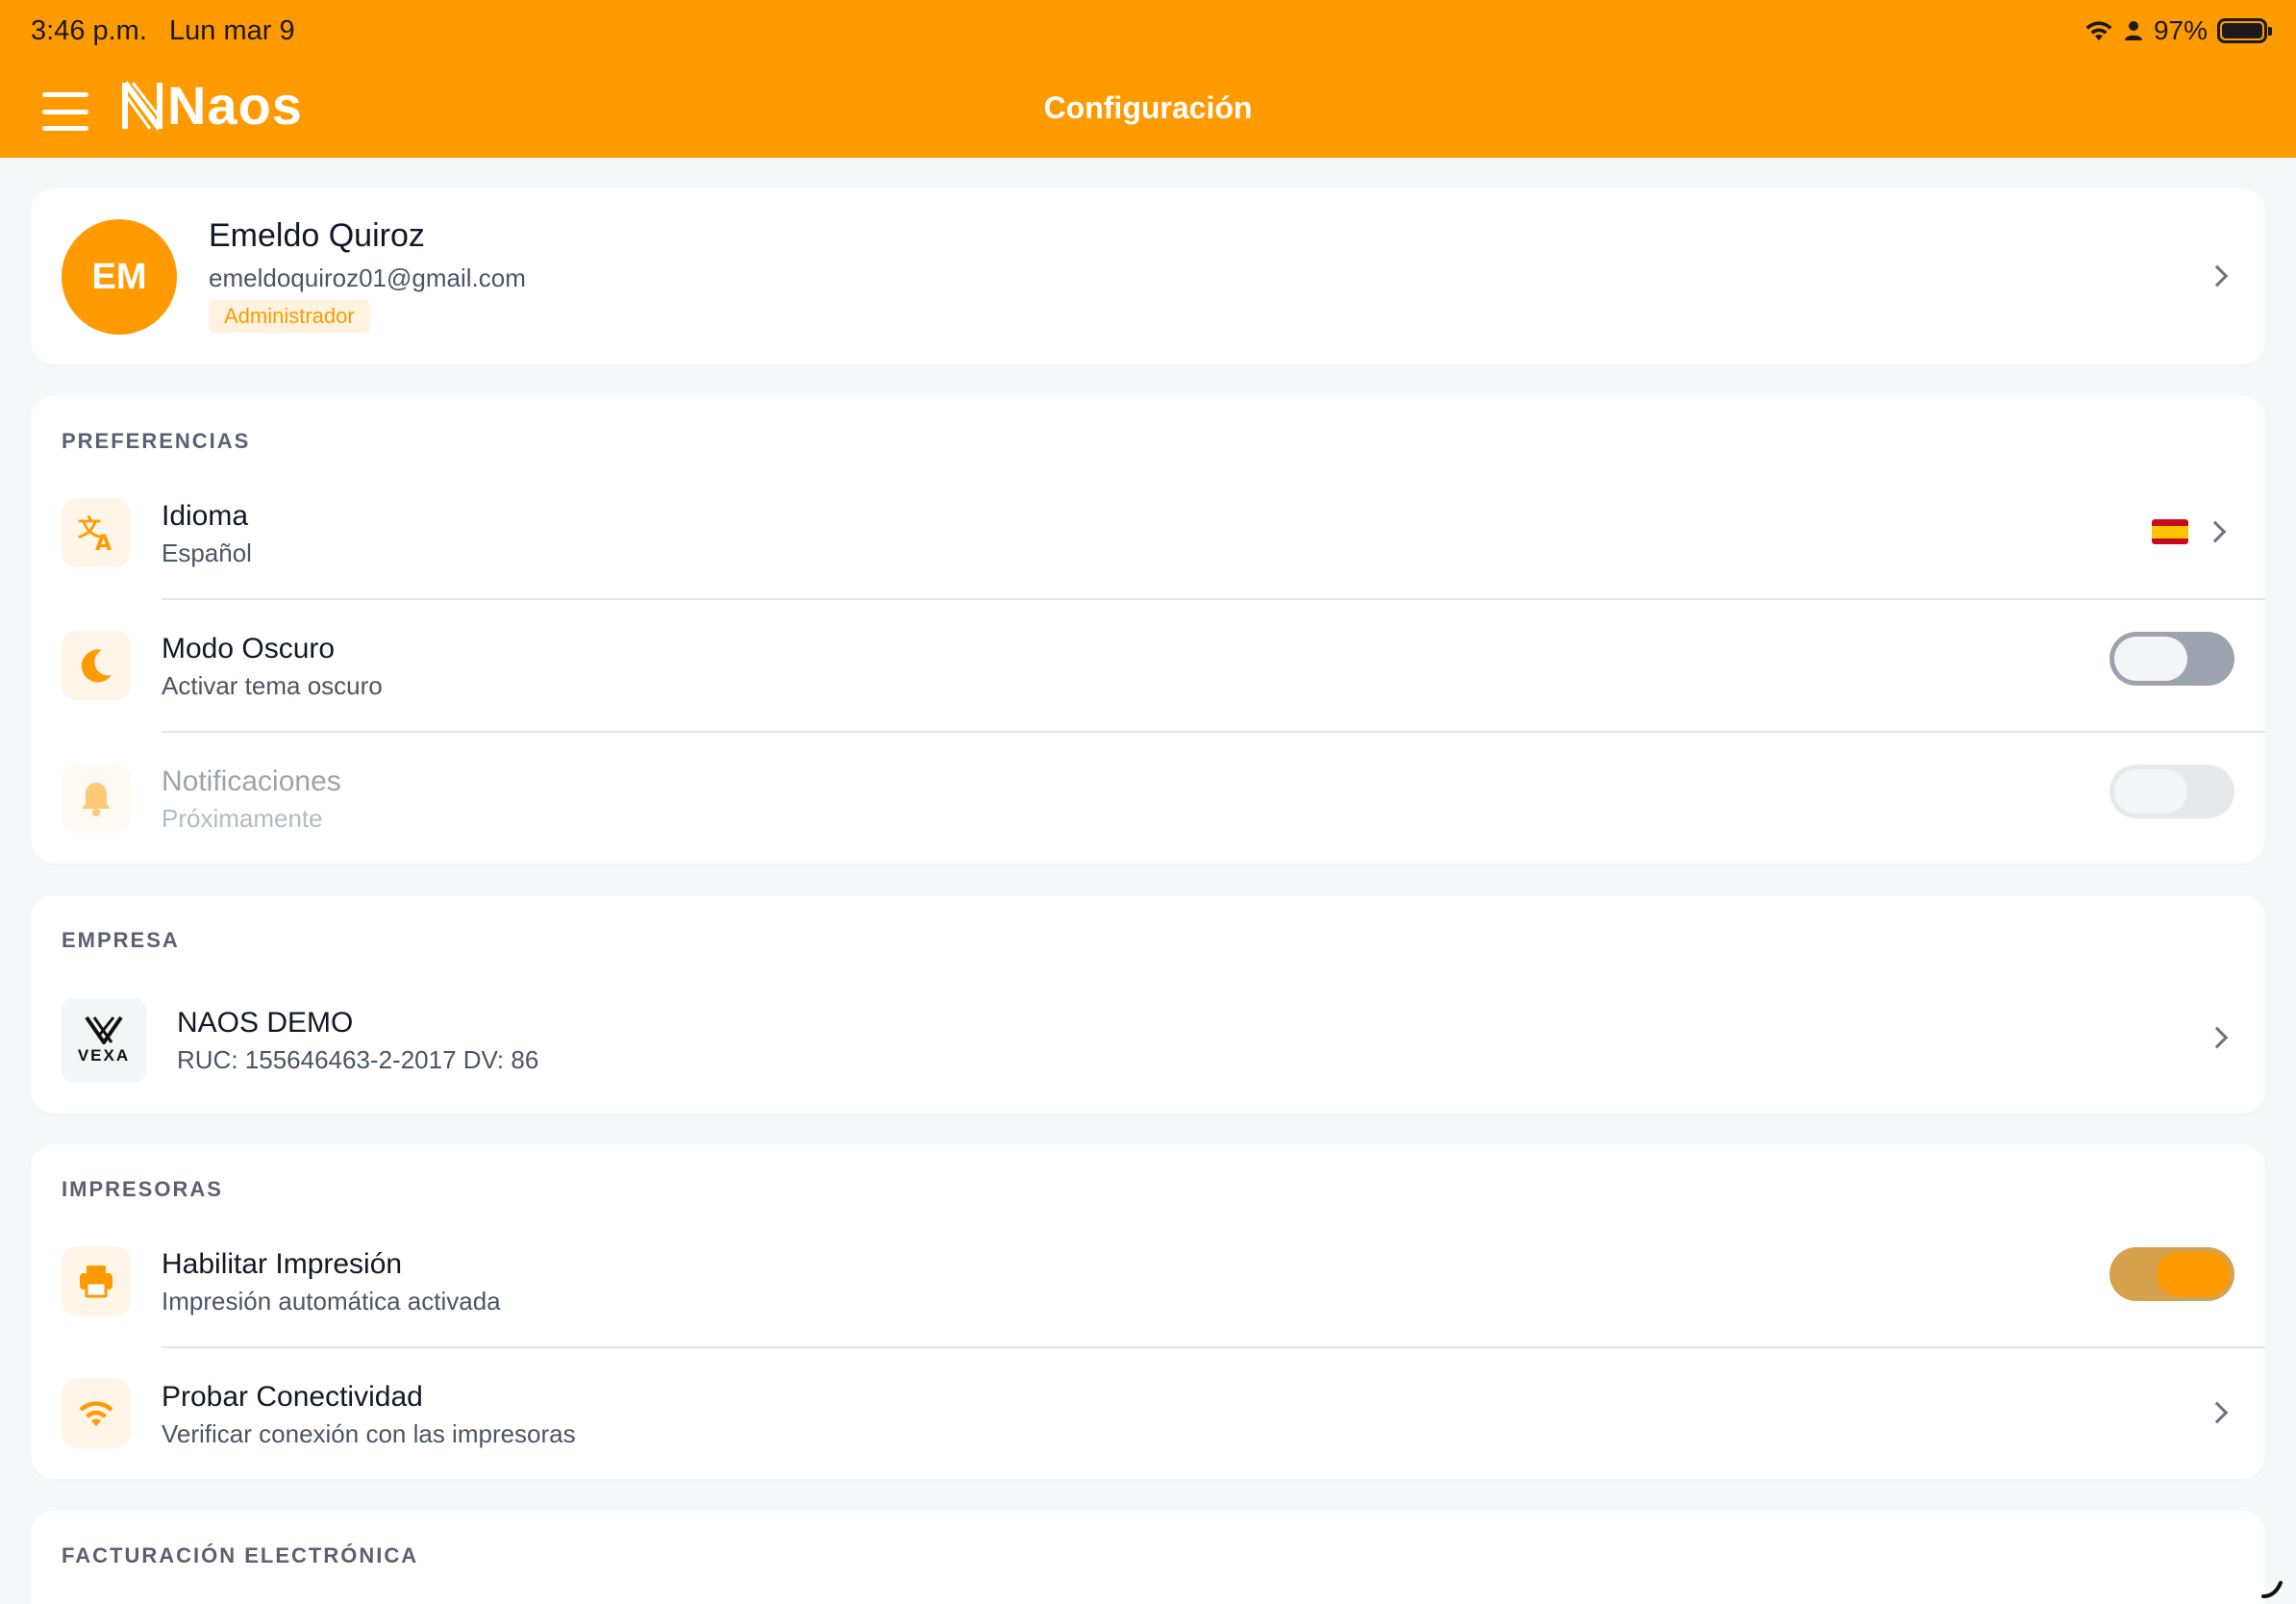 The width and height of the screenshot is (2296, 1604). What do you see at coordinates (240, 1555) in the screenshot?
I see `section-title-invoicing: FACTURACIÓN ELECTRÓNICA` at bounding box center [240, 1555].